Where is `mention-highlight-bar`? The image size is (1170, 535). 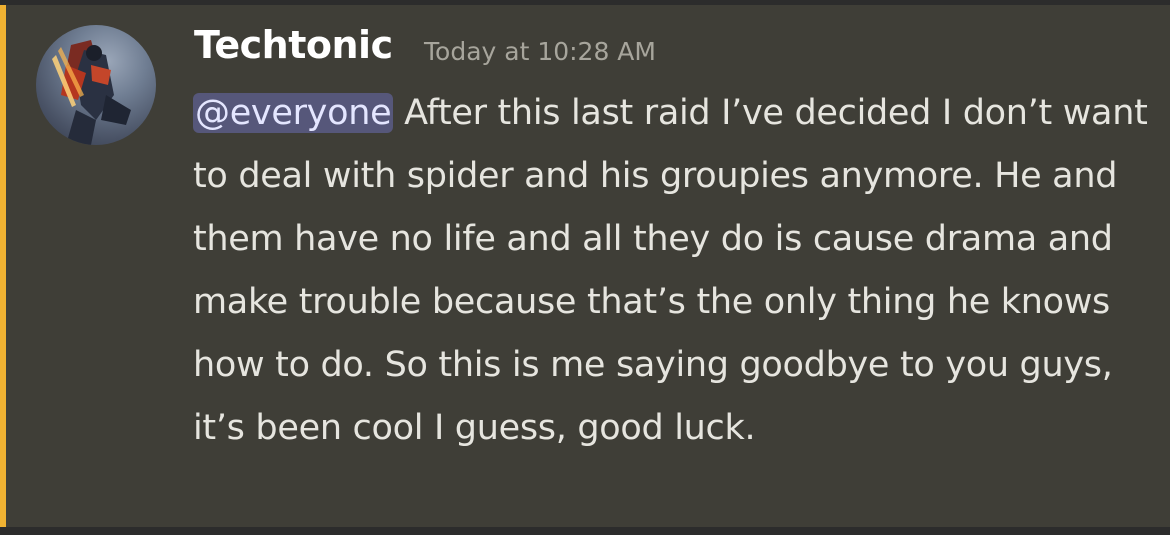
mention-highlight-bar is located at coordinates (3, 266).